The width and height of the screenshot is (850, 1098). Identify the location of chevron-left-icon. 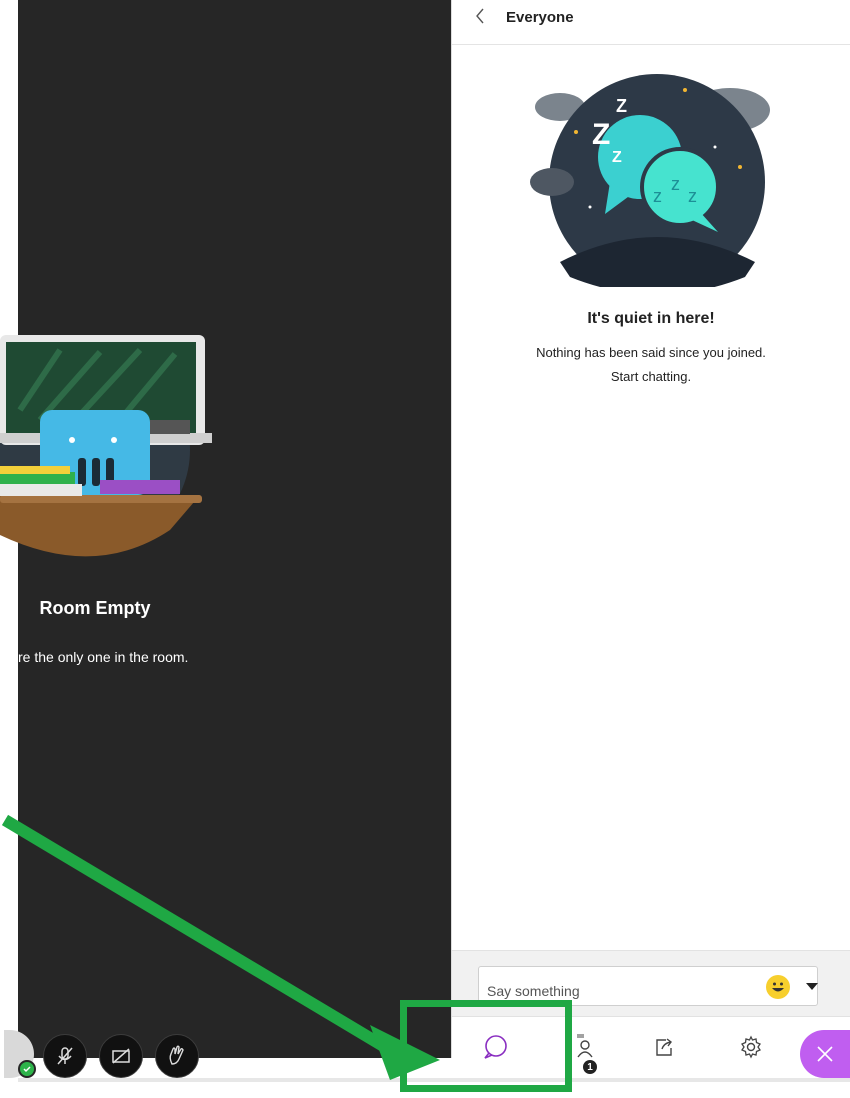
(480, 16).